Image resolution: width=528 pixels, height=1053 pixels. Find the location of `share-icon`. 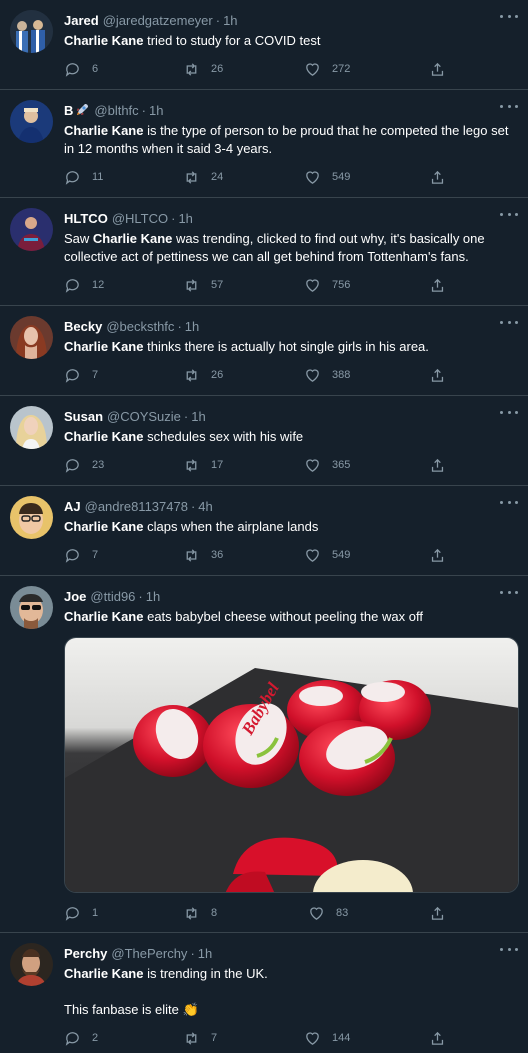

share-icon is located at coordinates (437, 913).